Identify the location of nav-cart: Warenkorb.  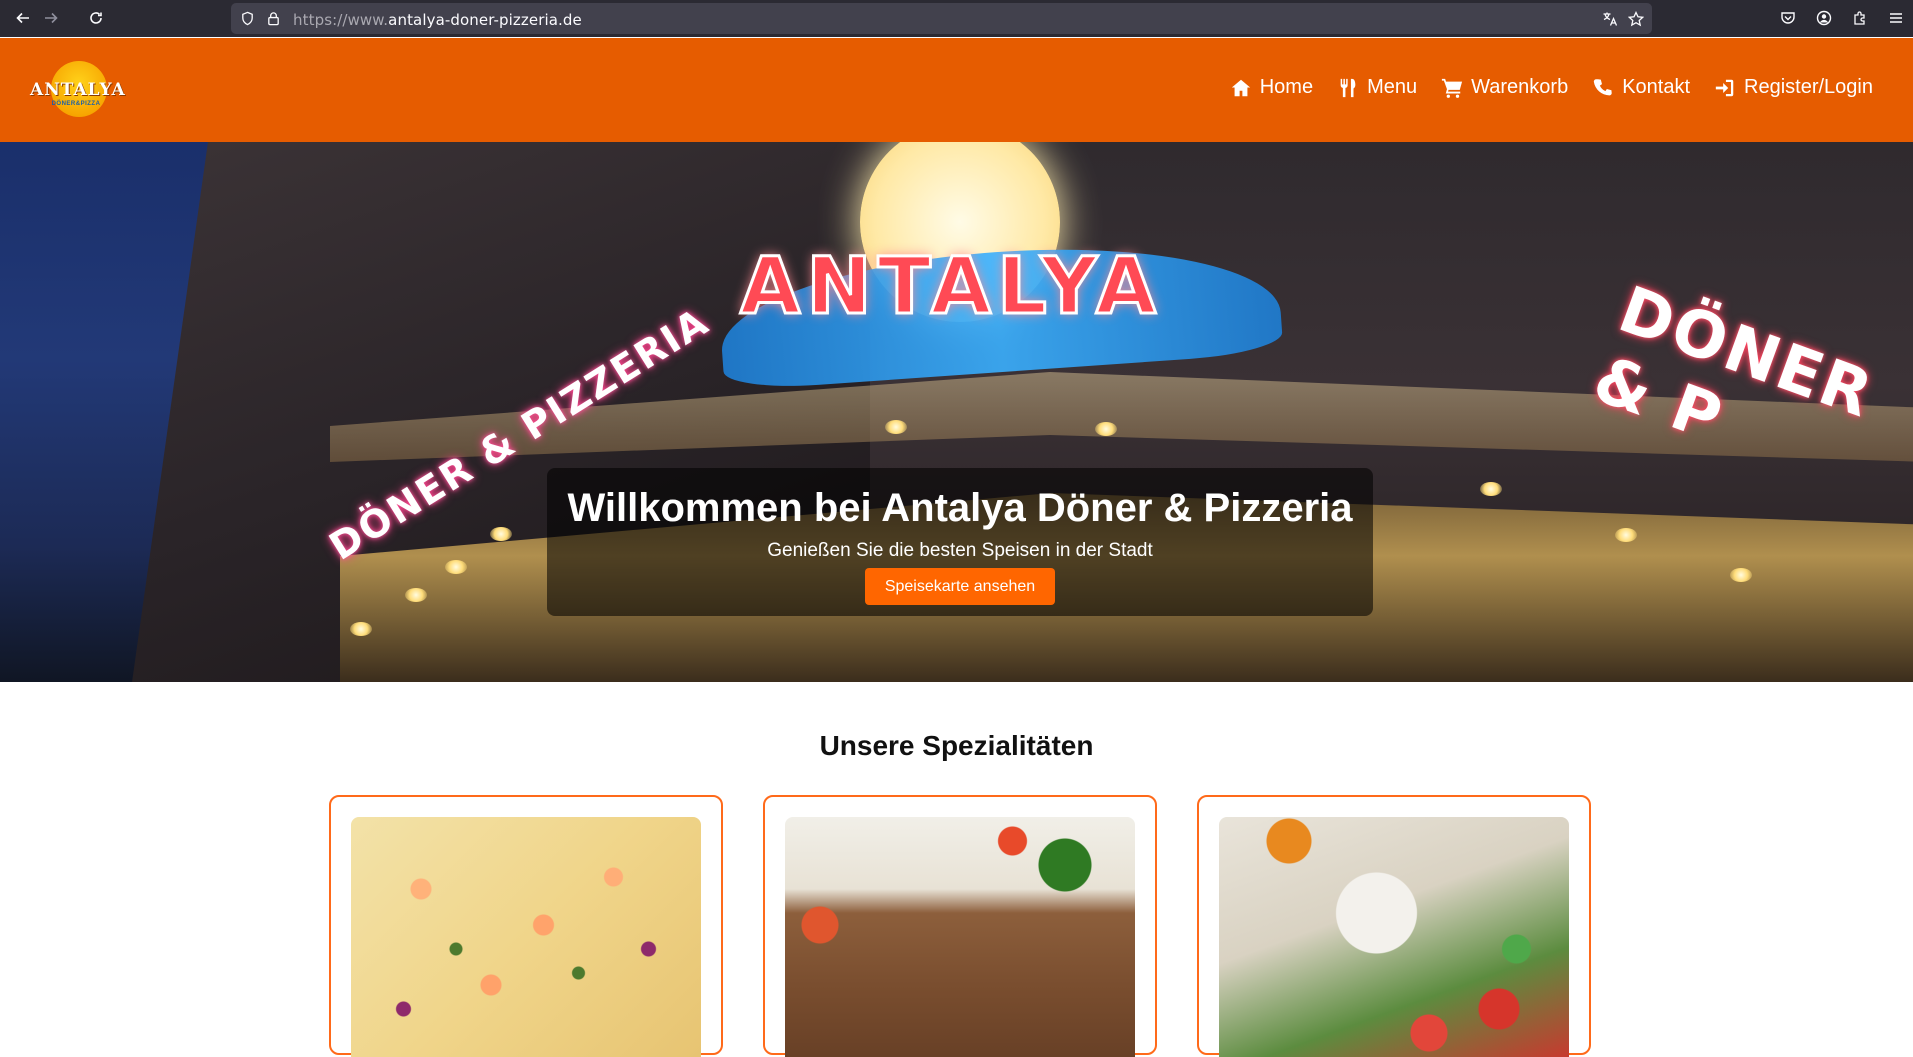
(1504, 87).